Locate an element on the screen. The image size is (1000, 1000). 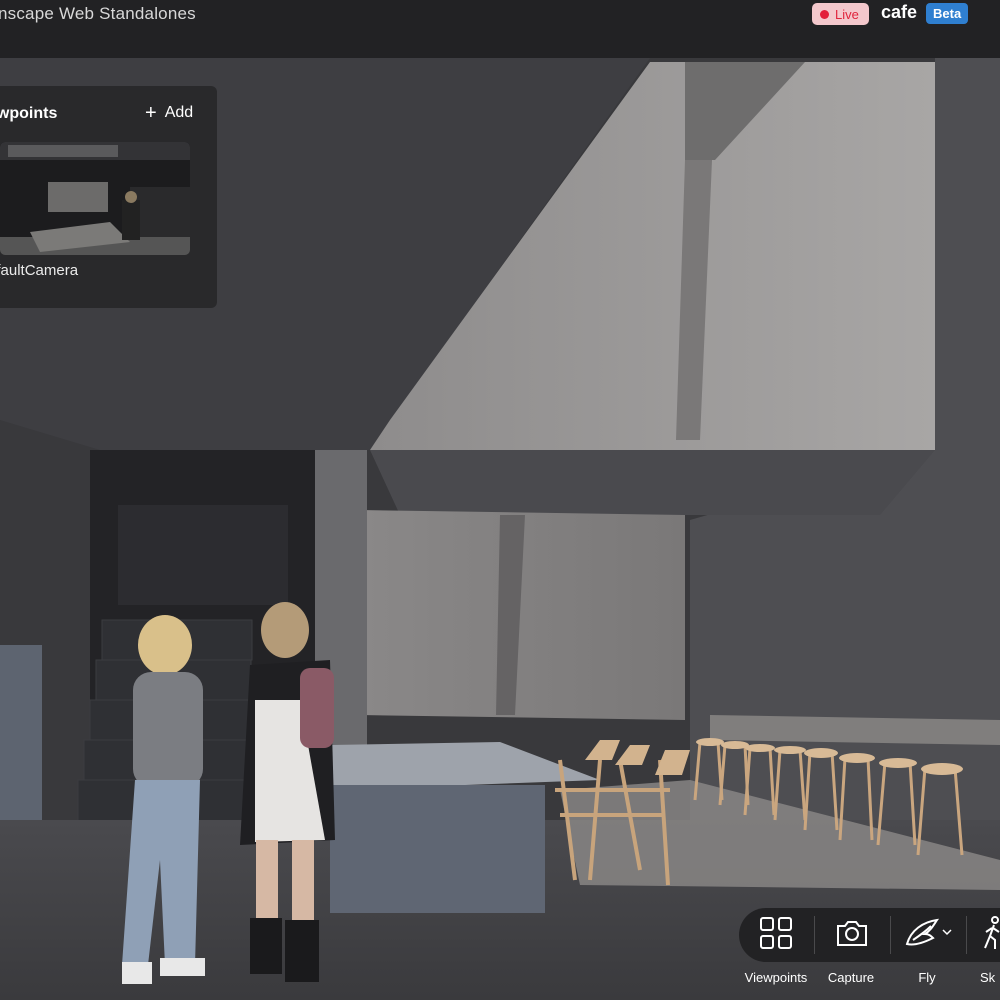
fly-button-label: Fly is located at coordinates (927, 977).